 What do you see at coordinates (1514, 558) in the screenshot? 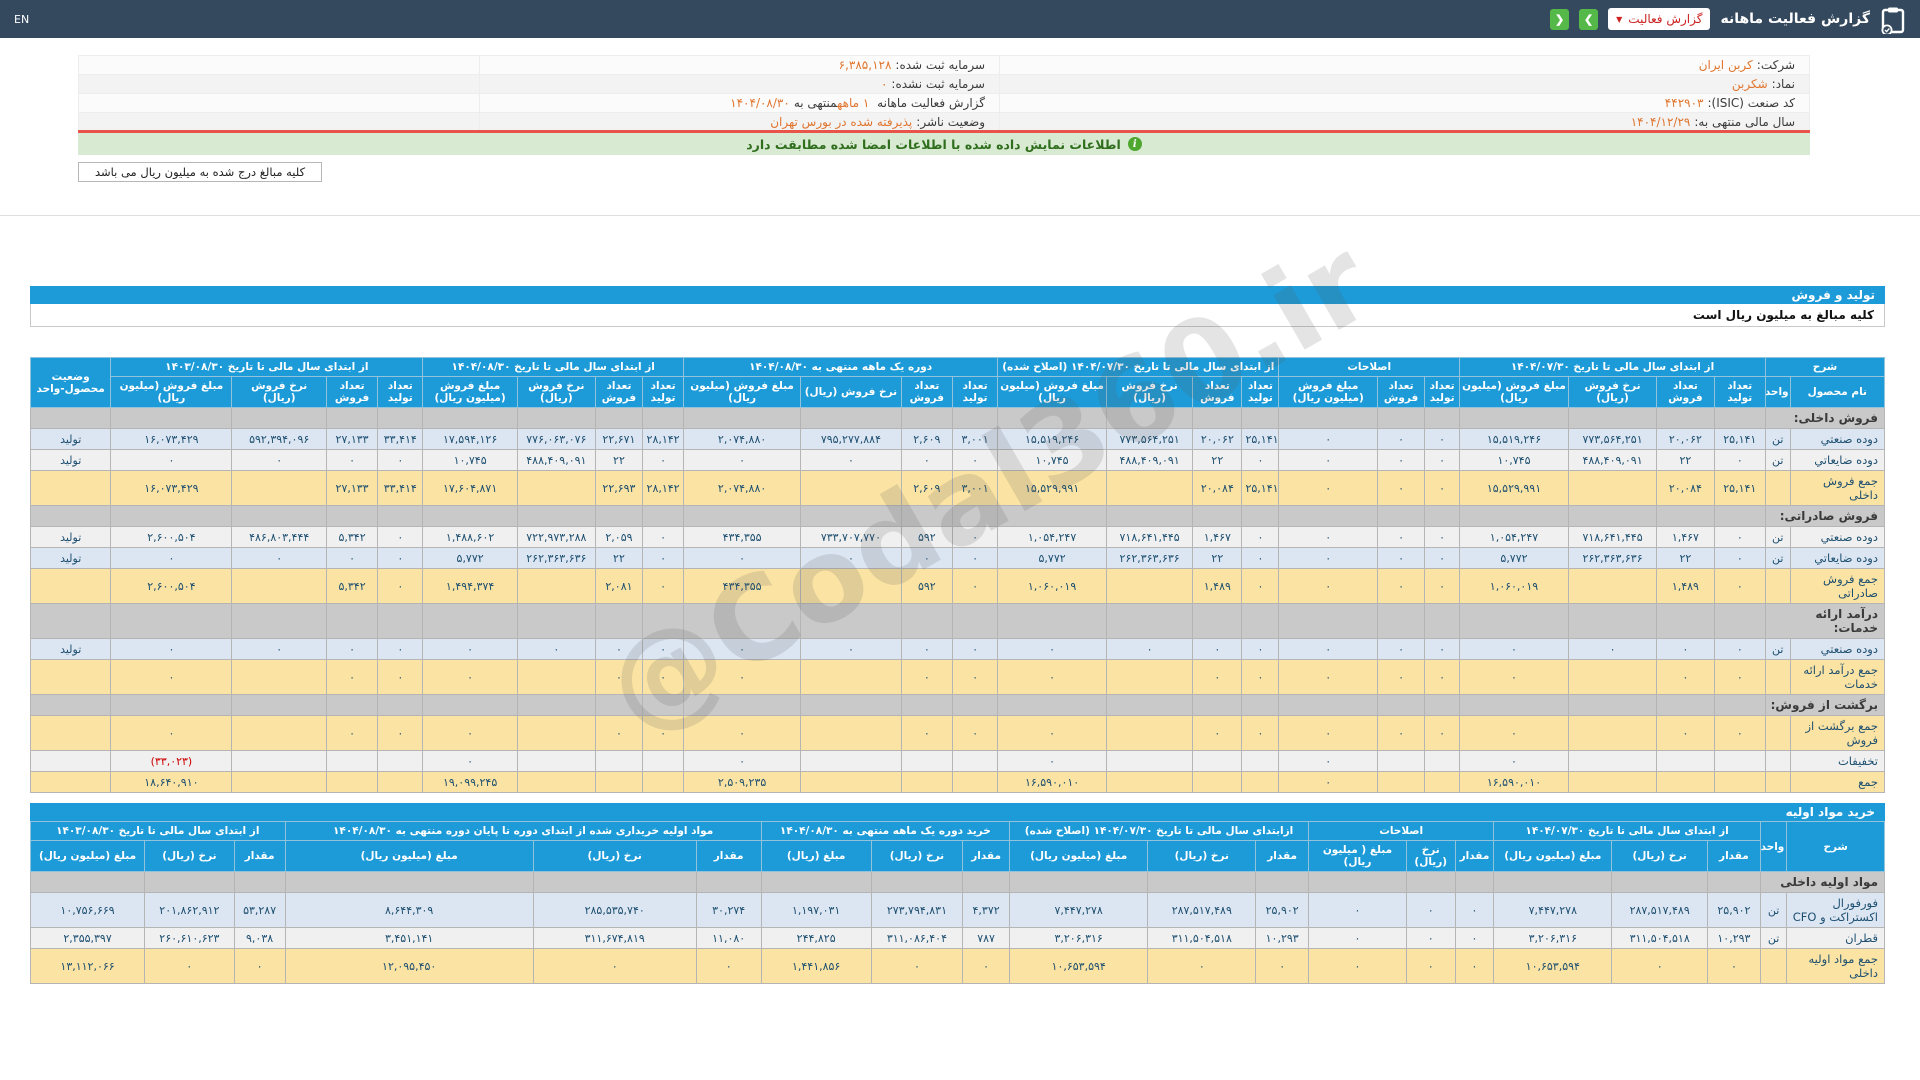
I see `value-cell: ۵,۷۷۲` at bounding box center [1514, 558].